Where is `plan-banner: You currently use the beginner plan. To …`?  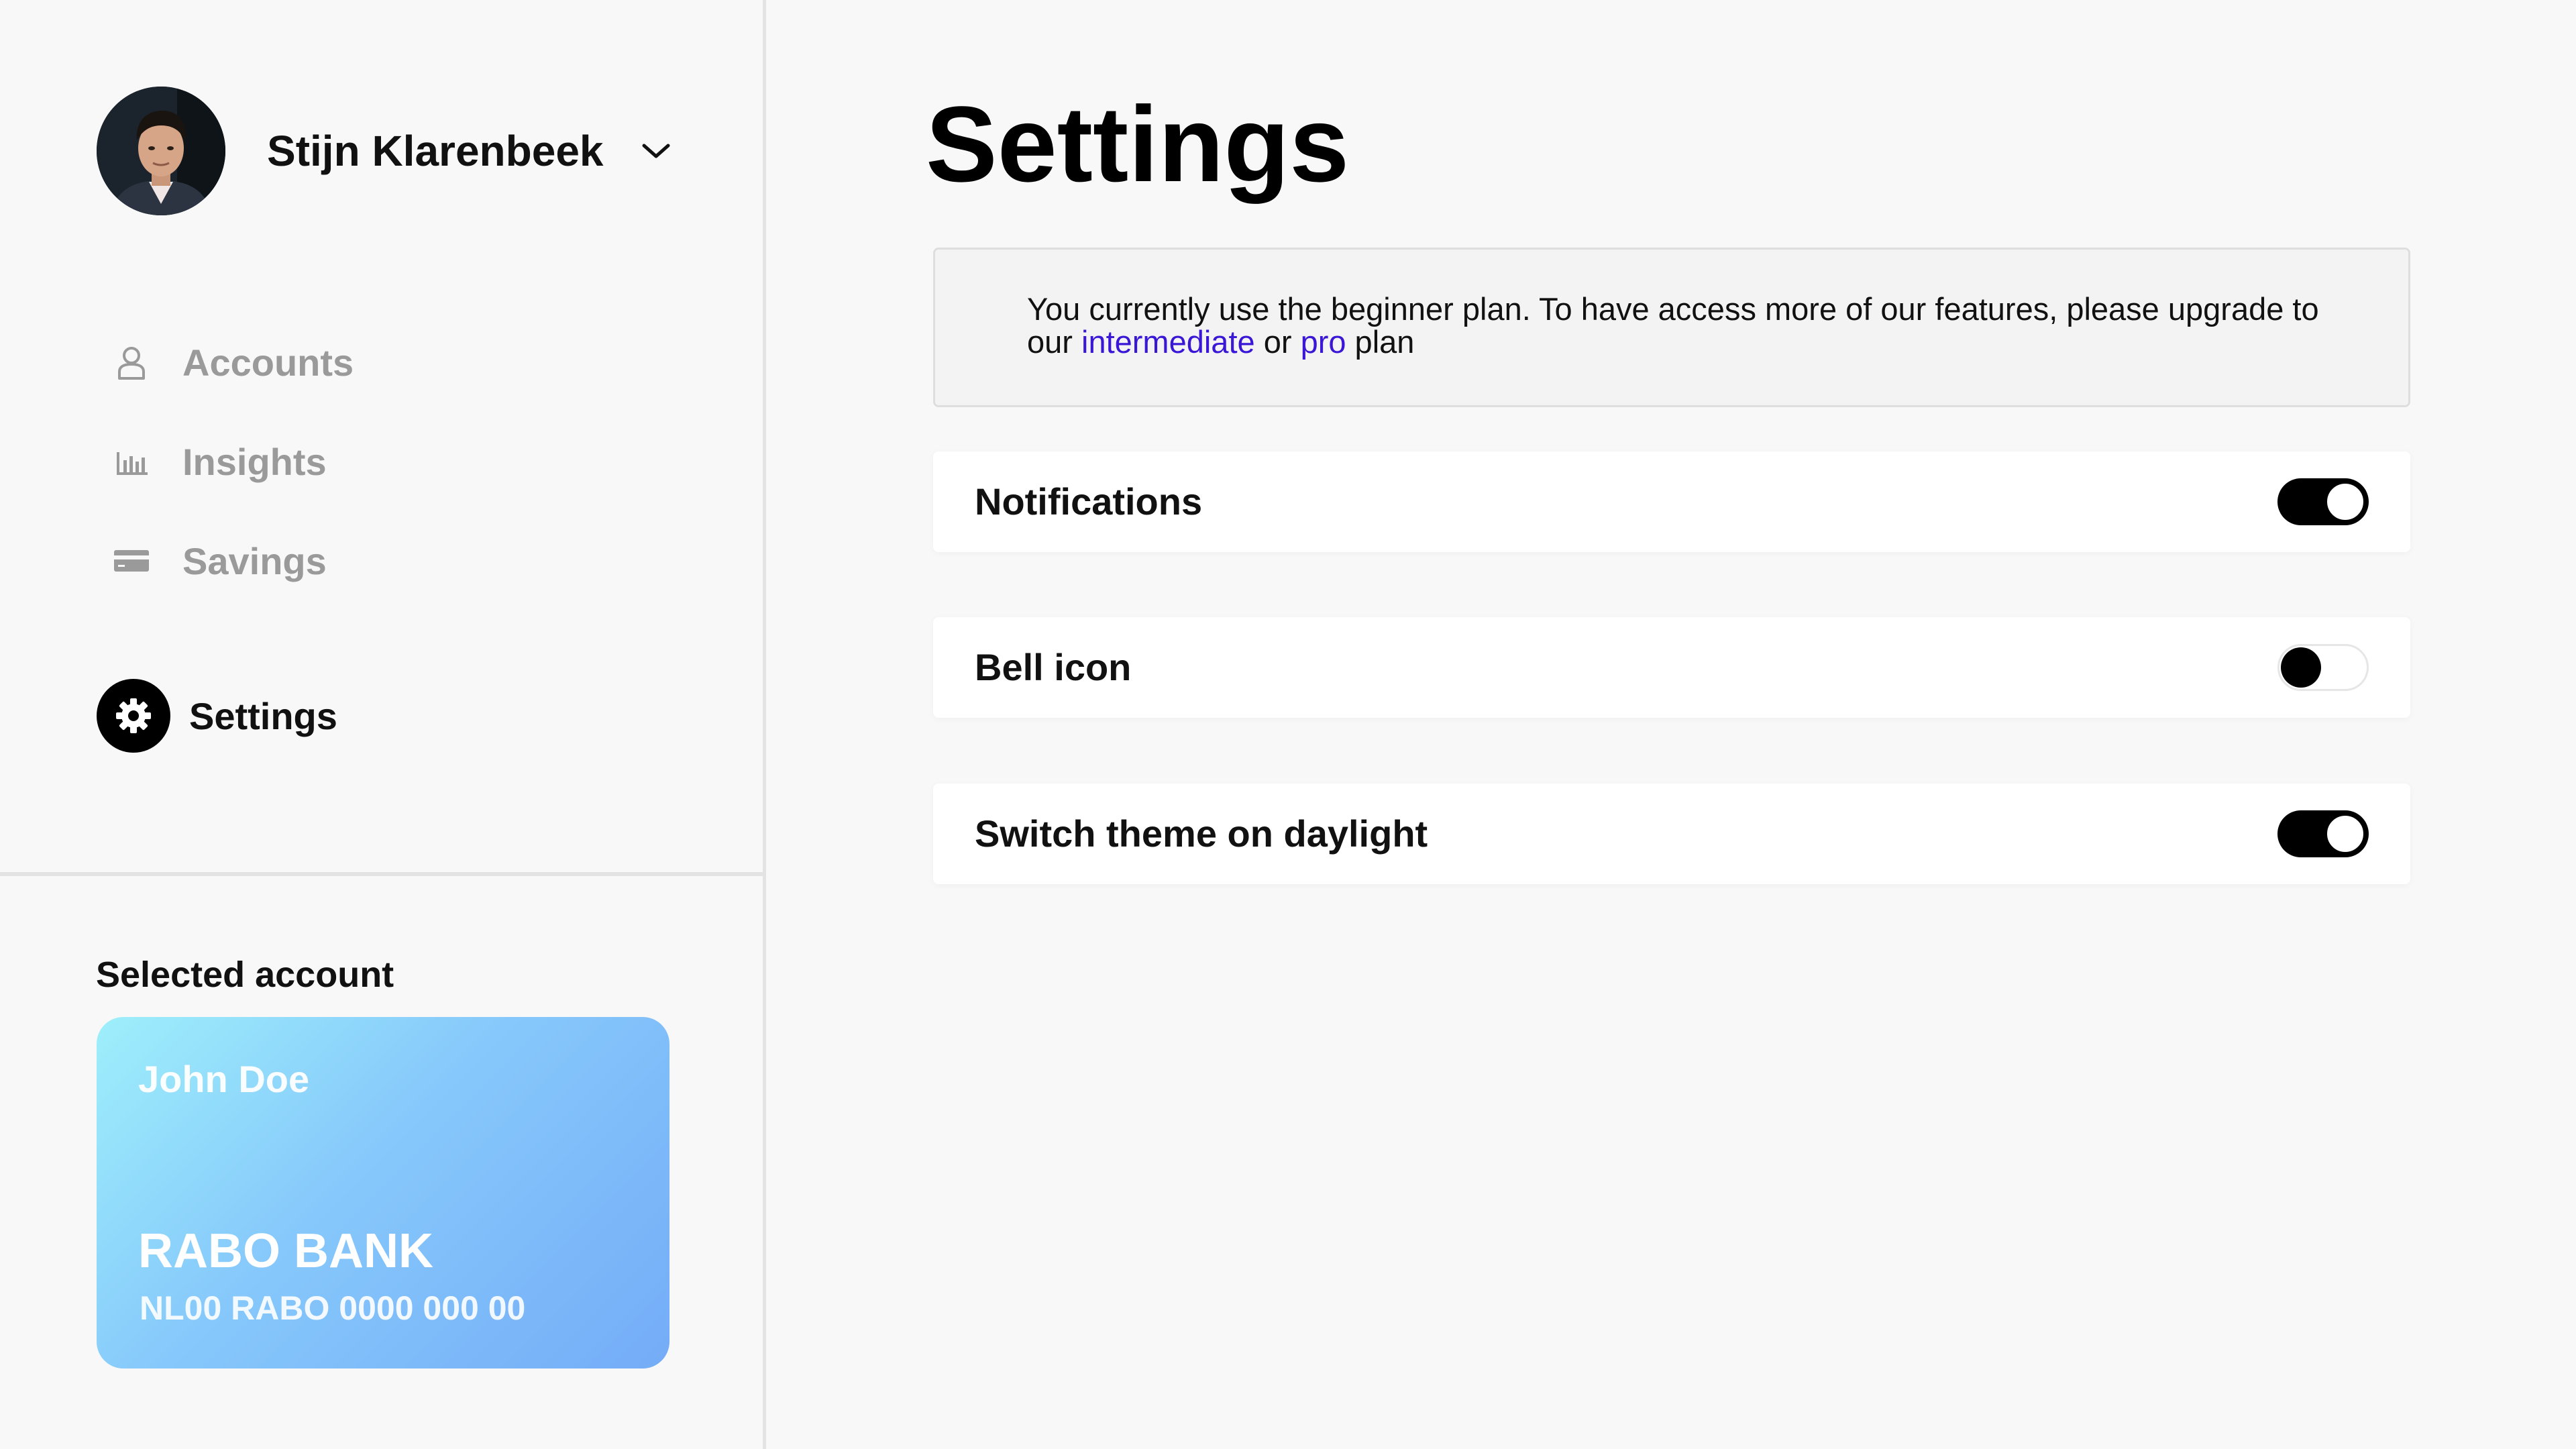 plan-banner: You currently use the beginner plan. To … is located at coordinates (1671, 327).